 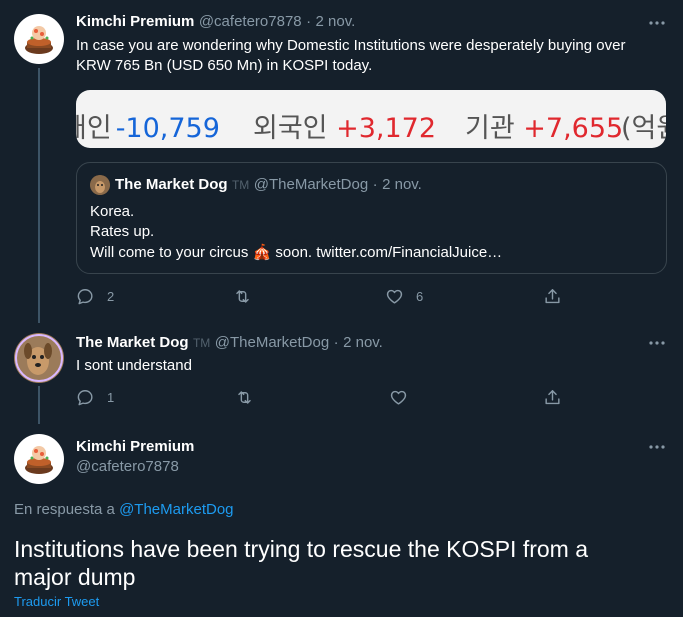 What do you see at coordinates (134, 365) in the screenshot?
I see `tweet-text: I sont understand` at bounding box center [134, 365].